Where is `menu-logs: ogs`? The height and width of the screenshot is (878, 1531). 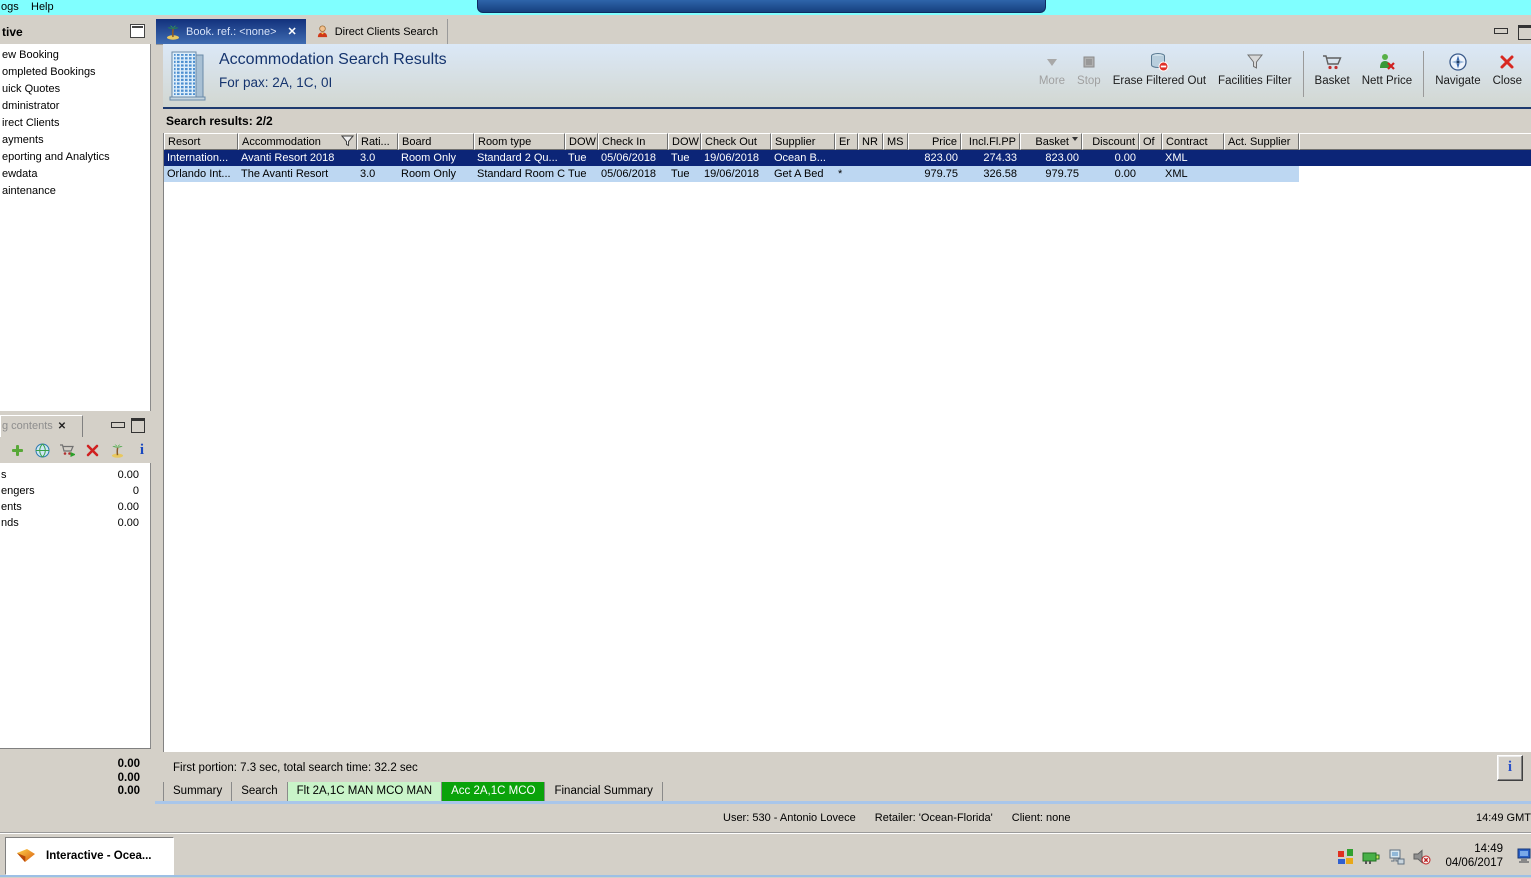
menu-logs: ogs is located at coordinates (10, 7).